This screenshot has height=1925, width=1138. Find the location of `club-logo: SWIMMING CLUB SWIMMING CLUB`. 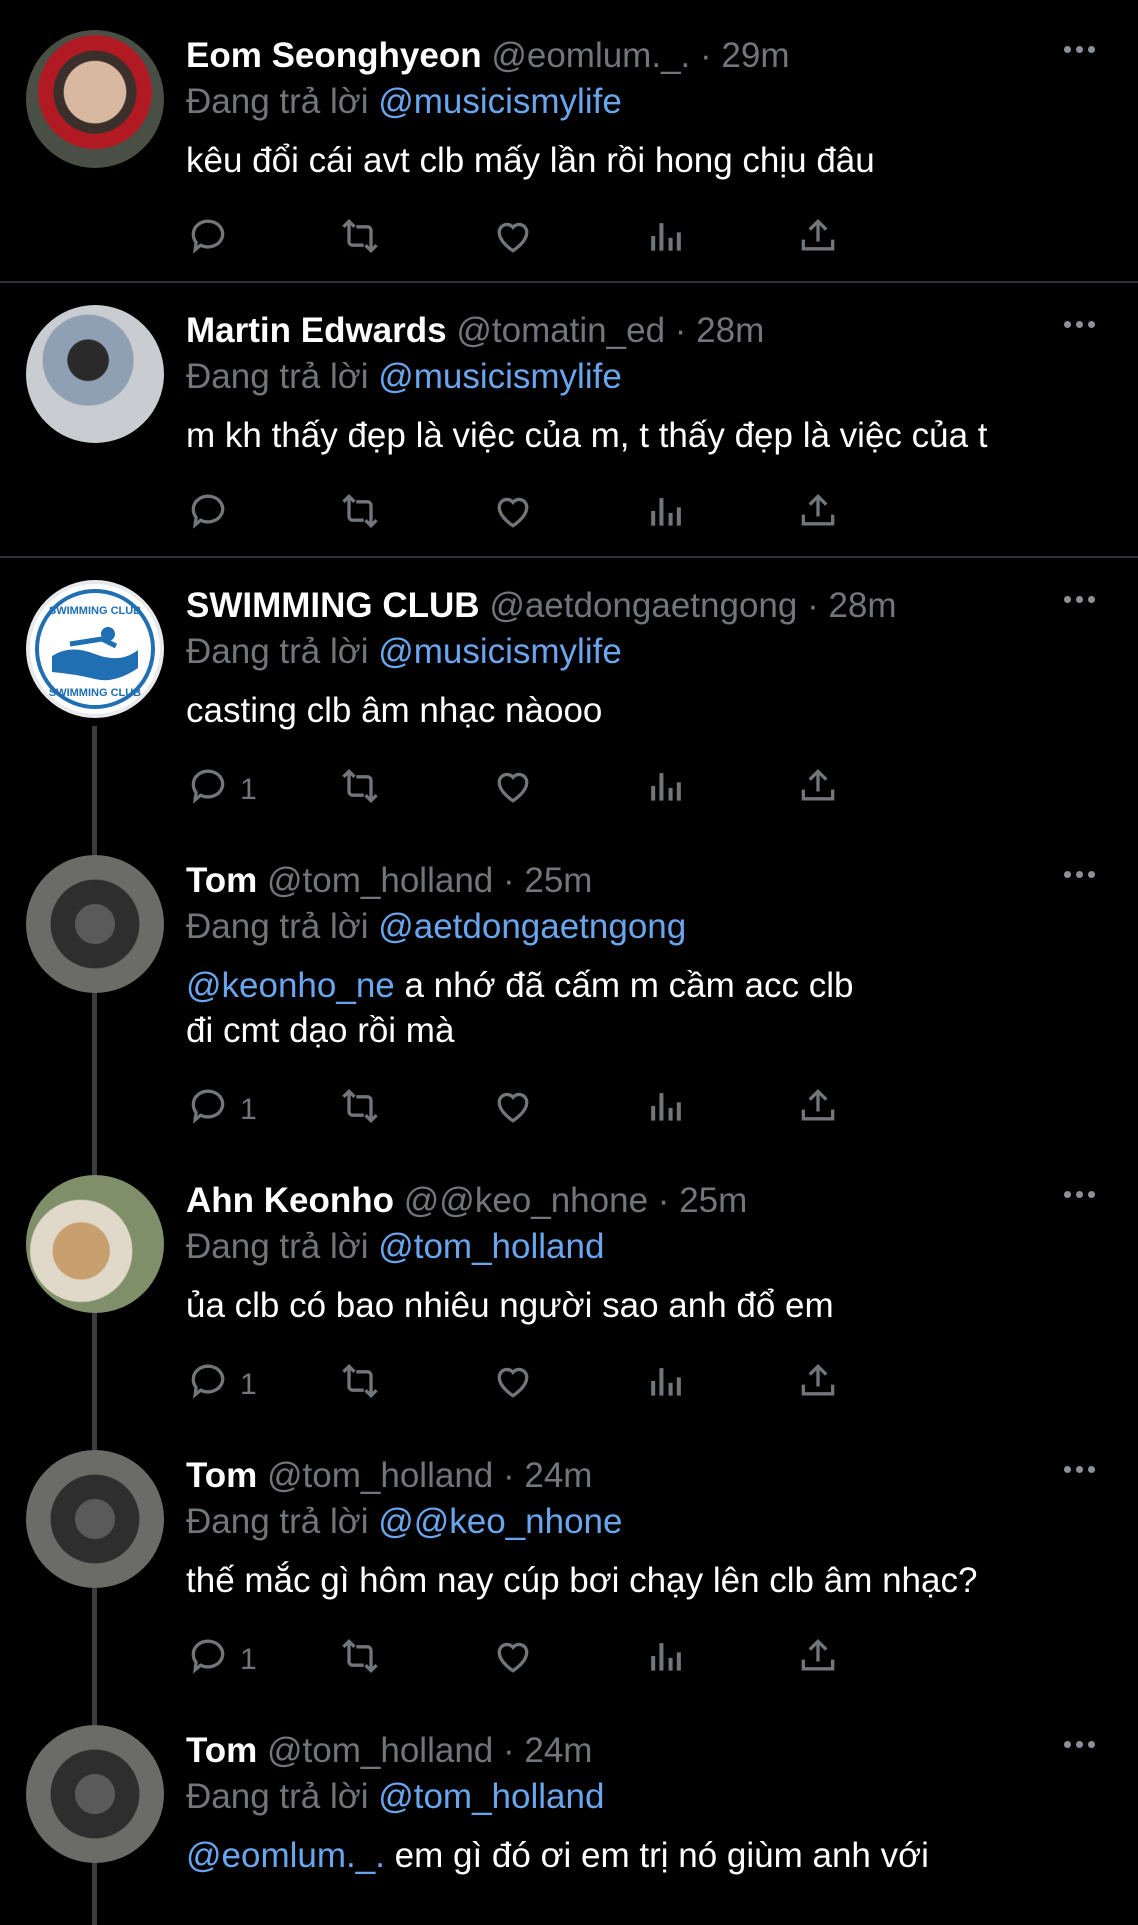

club-logo: SWIMMING CLUB SWIMMING CLUB is located at coordinates (95, 649).